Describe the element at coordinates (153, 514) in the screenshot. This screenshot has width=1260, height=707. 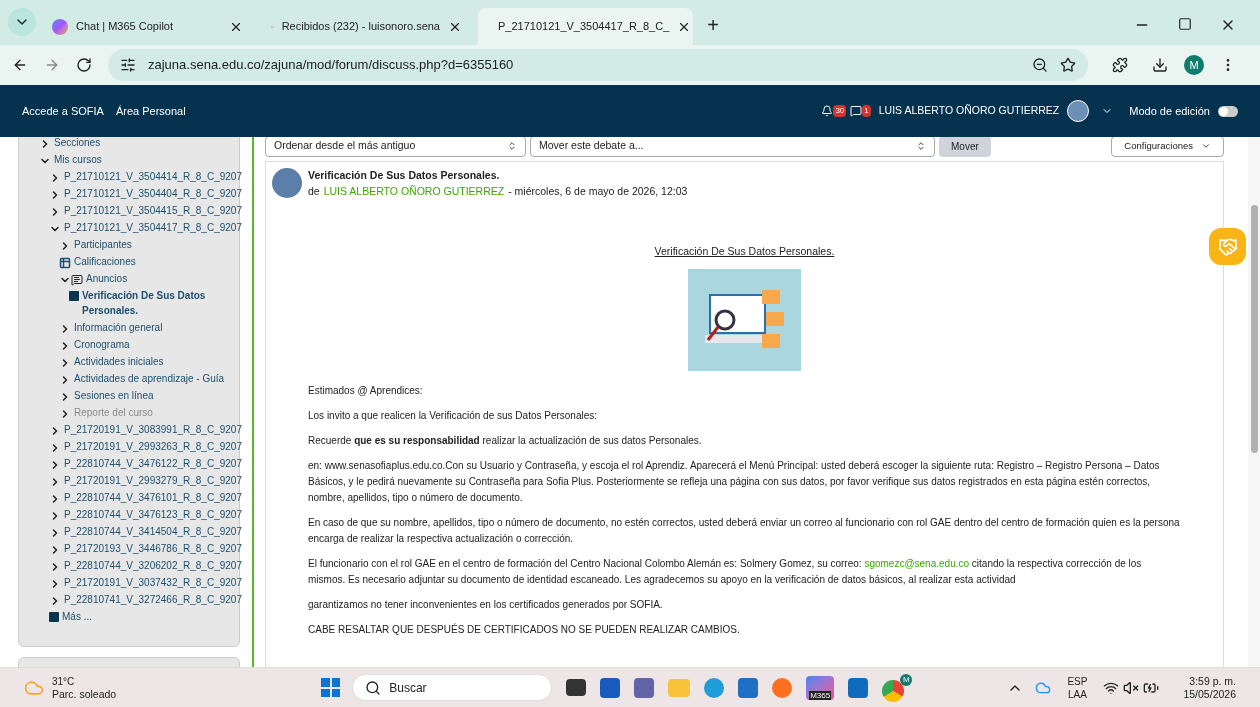
I see `tree-item: P_22810744_V_3476123_R_8_C_9207` at that location.